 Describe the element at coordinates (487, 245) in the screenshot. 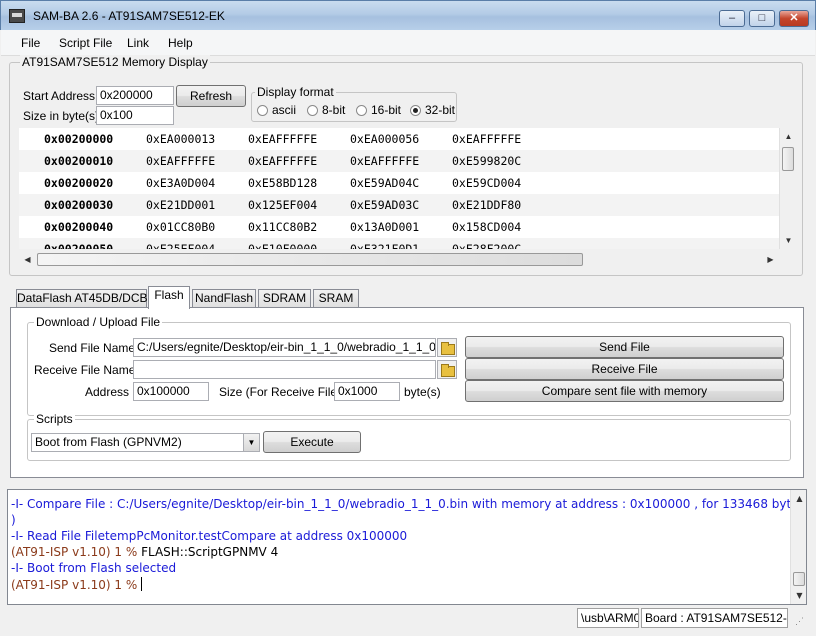

I see `memory-value-cell: 0xE28F200C` at that location.